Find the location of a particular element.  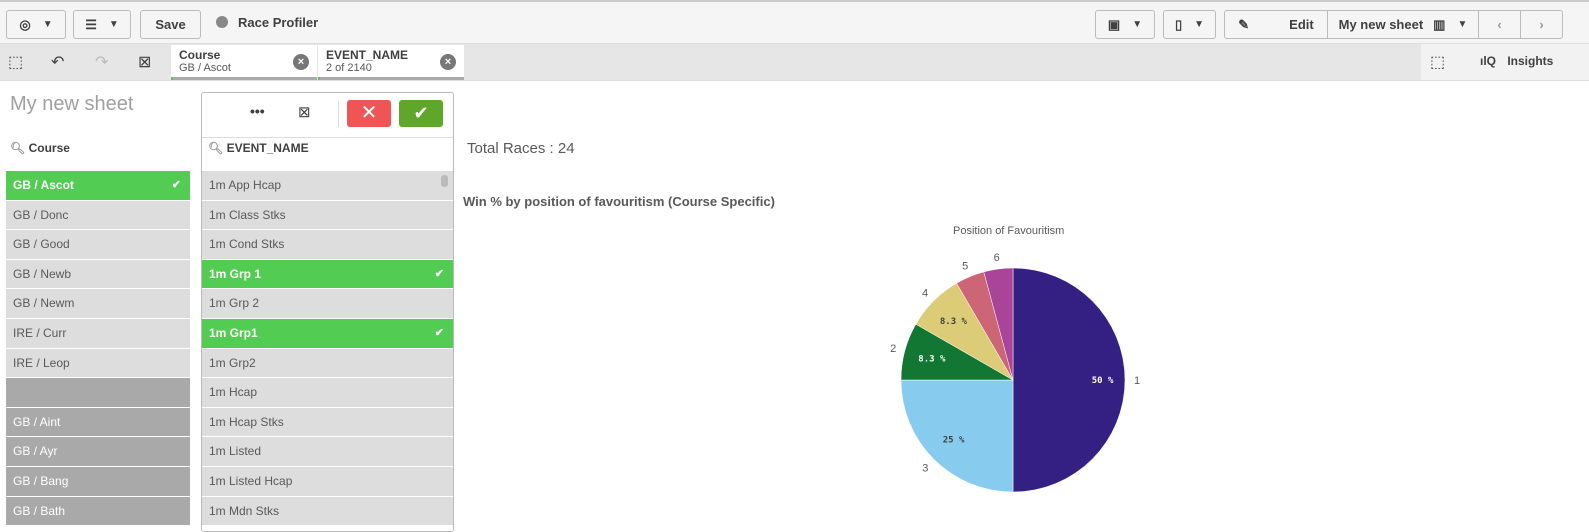

list-item-label: GB / Aint is located at coordinates (37, 421).